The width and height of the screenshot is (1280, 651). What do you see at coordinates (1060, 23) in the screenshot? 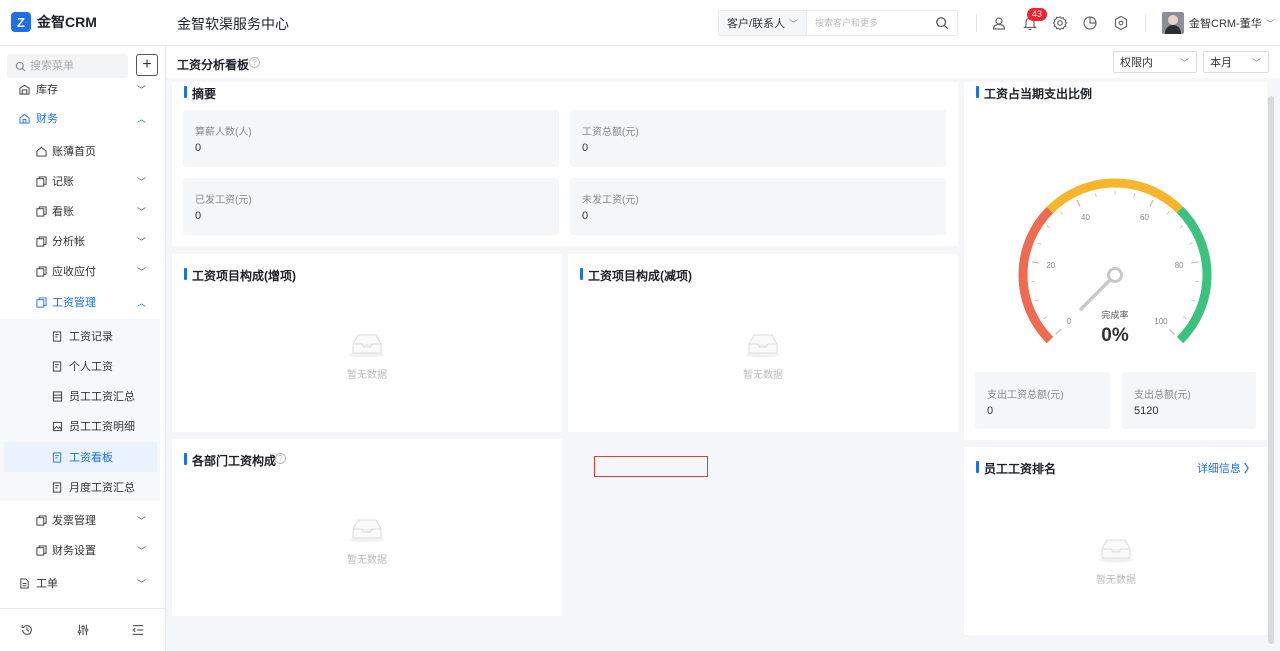
I see `gear-icon` at bounding box center [1060, 23].